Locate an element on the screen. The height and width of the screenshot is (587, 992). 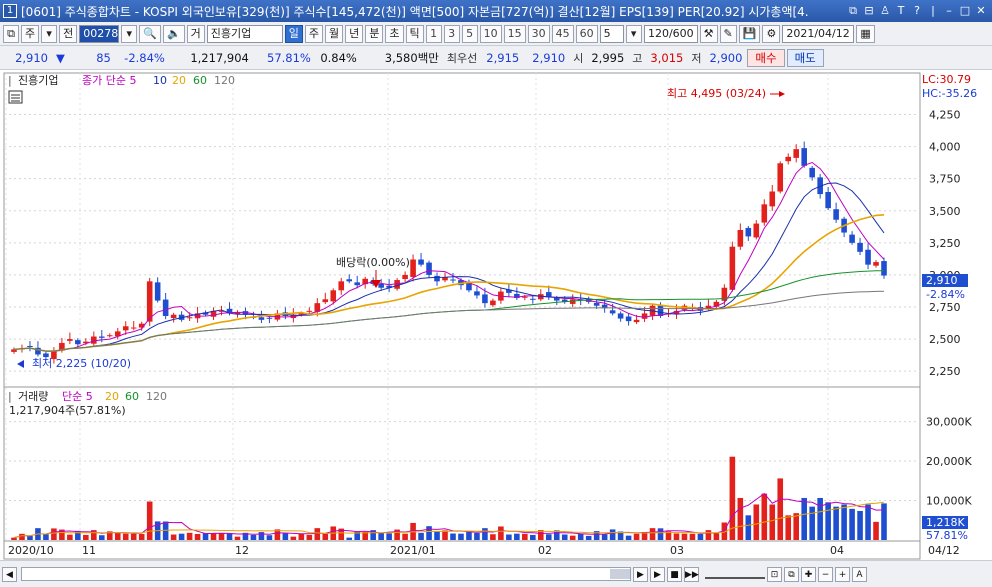
scroll-right-icon: ▶ is located at coordinates (640, 574).